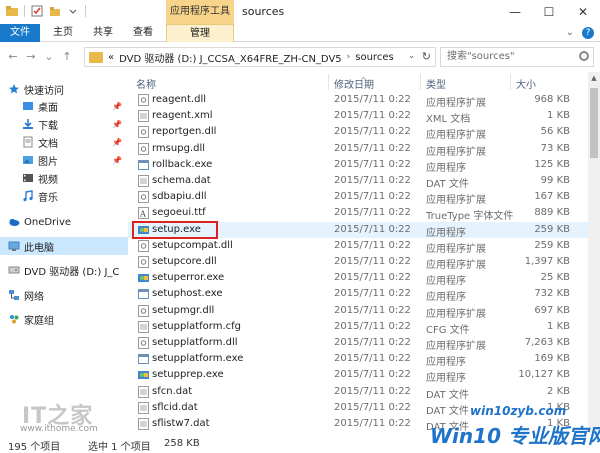 This screenshot has width=600, height=453. What do you see at coordinates (49, 57) in the screenshot?
I see `recent-locations-button: ⌄` at bounding box center [49, 57].